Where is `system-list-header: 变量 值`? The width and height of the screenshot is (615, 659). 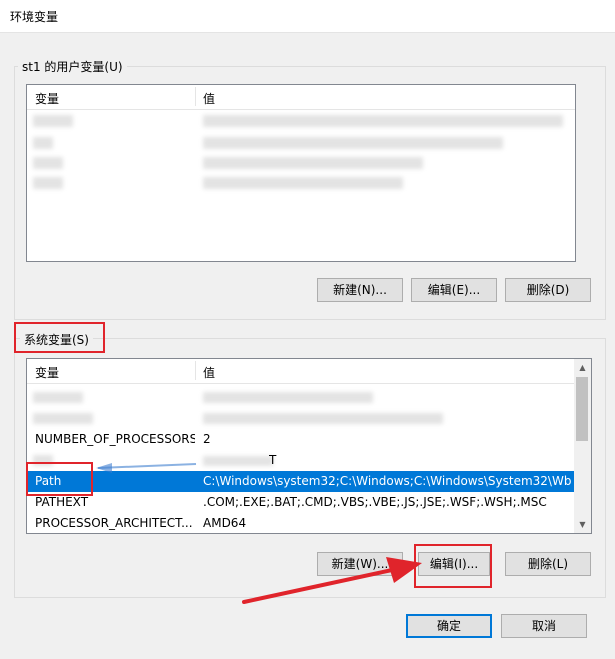
system-list-header: 变量 值 is located at coordinates (300, 371).